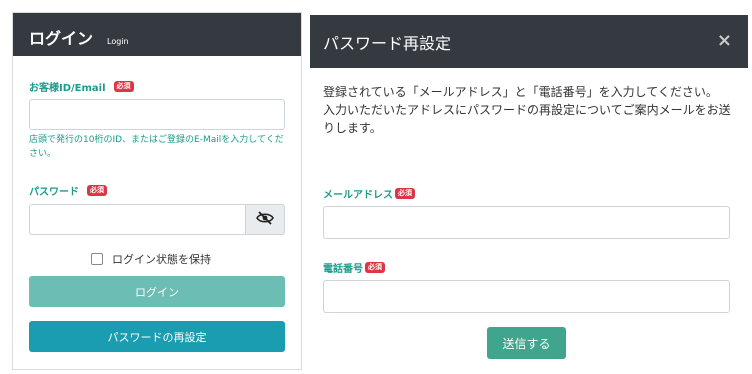 The width and height of the screenshot is (752, 374). I want to click on remember-checkbox, so click(97, 259).